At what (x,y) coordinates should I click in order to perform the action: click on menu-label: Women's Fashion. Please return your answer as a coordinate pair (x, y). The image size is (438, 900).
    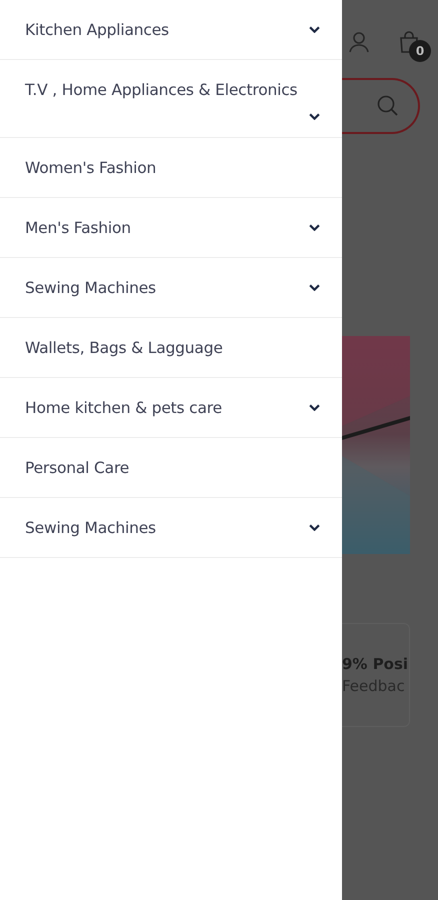
    Looking at the image, I should click on (90, 167).